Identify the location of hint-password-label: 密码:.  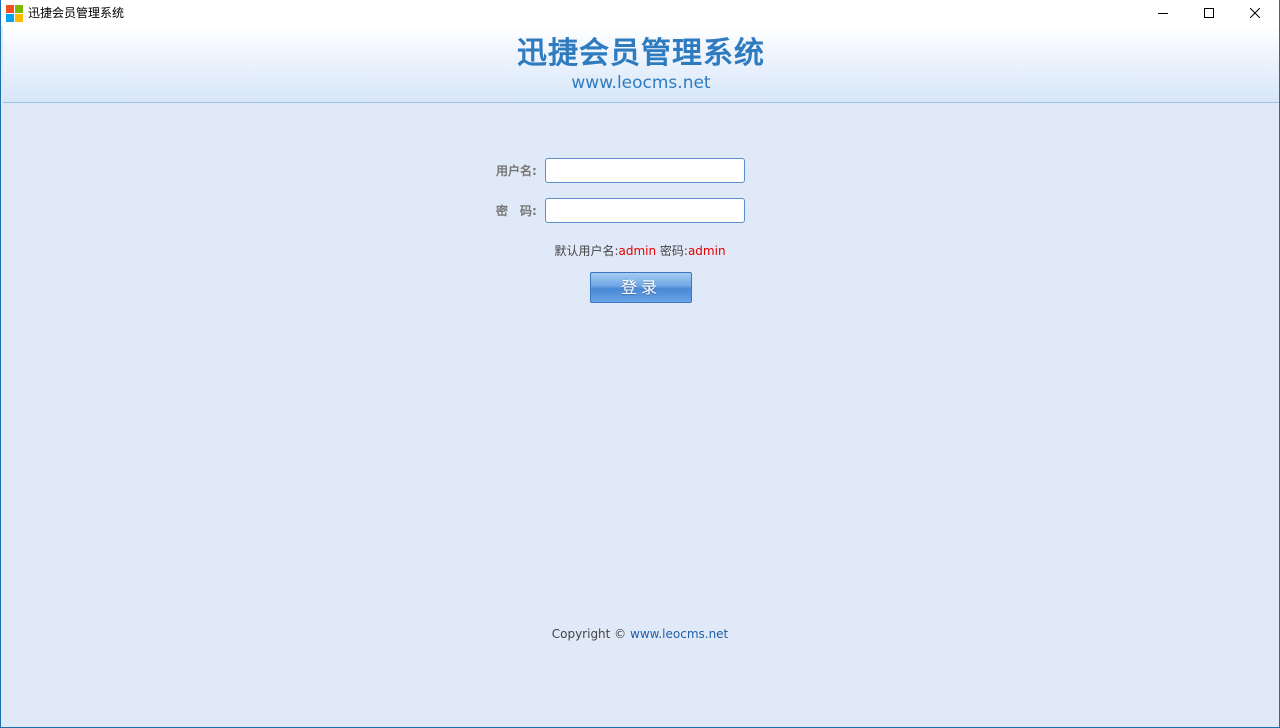
(672, 251).